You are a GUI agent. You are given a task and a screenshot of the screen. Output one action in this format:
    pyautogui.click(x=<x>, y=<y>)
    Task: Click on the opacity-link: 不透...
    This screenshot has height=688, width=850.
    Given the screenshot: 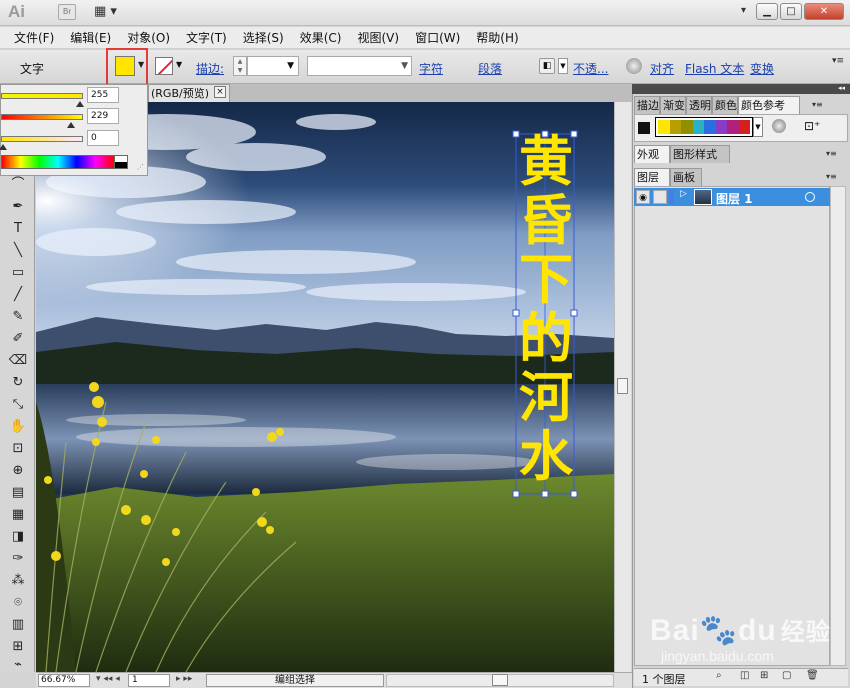 What is the action you would take?
    pyautogui.click(x=590, y=68)
    